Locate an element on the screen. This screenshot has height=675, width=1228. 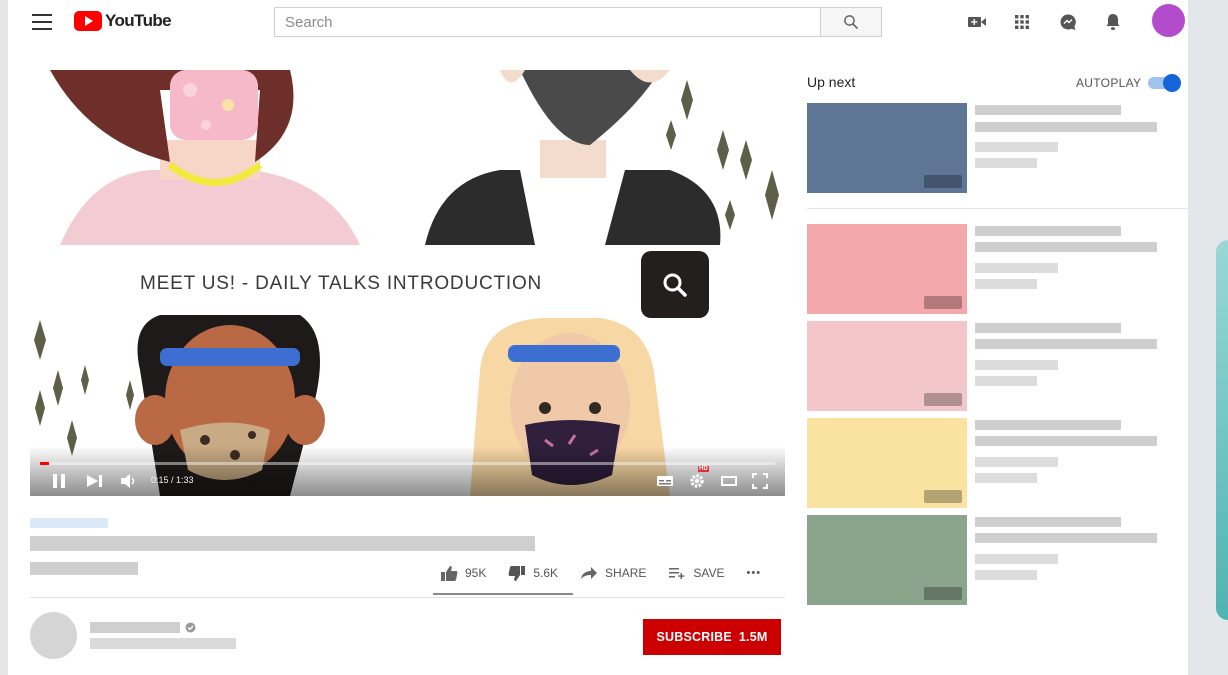
subscribe-button: SUBSCRIBE 1.5M is located at coordinates (712, 637).